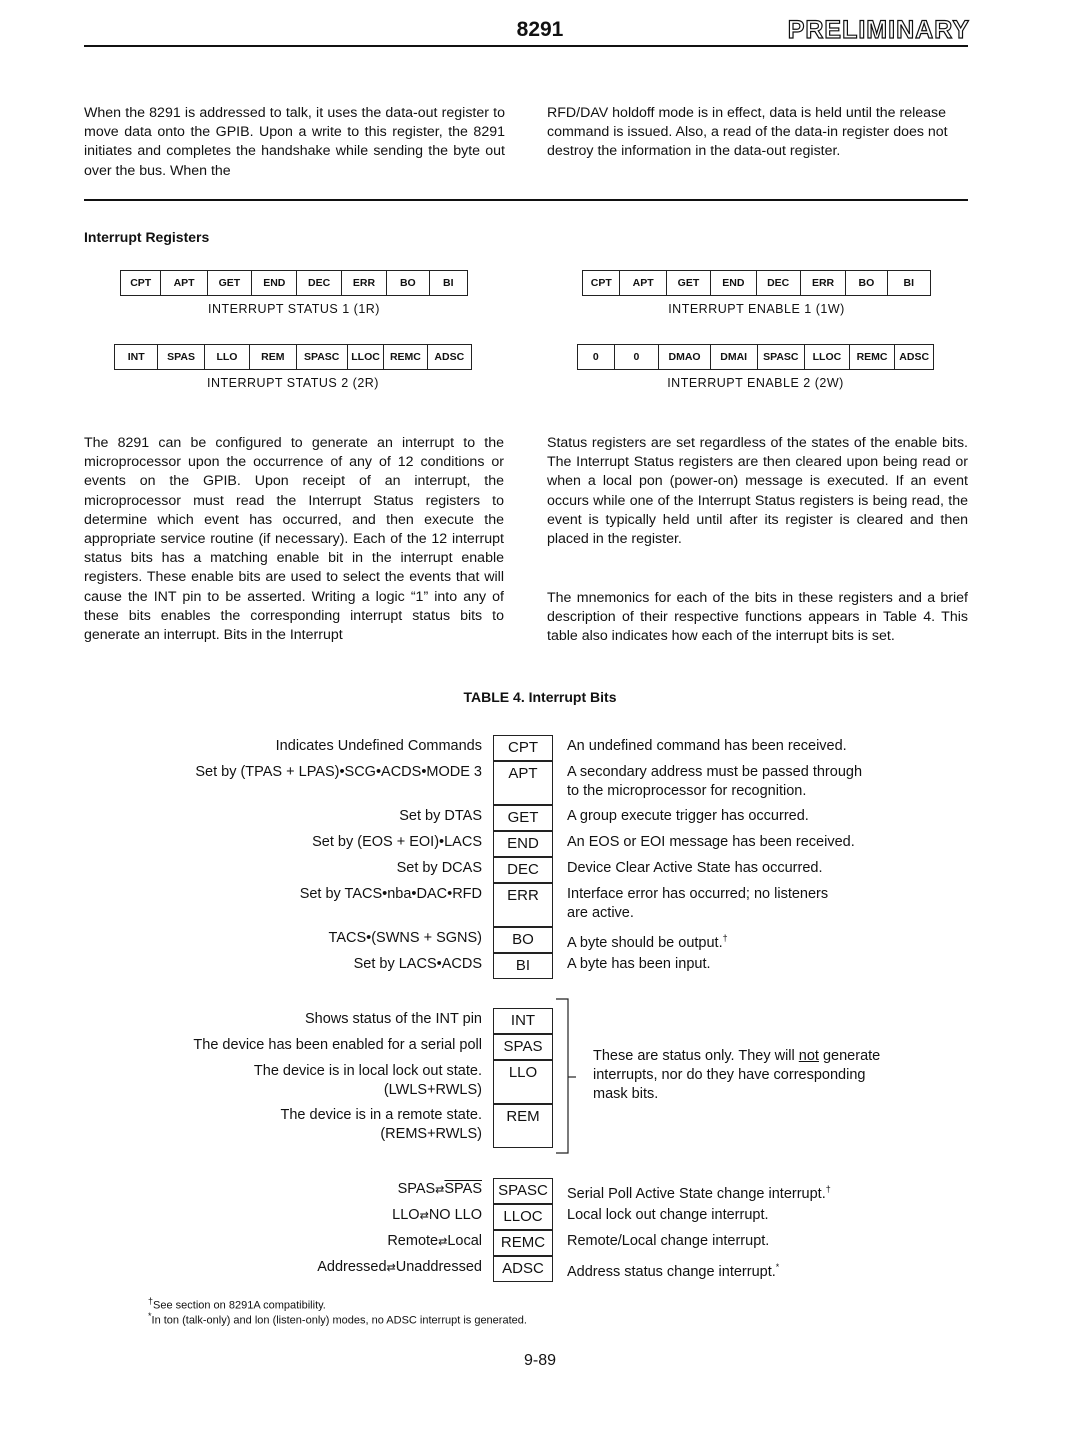 This screenshot has height=1434, width=1080. I want to click on bit-description: Device Clear Active State has occurred., so click(695, 868).